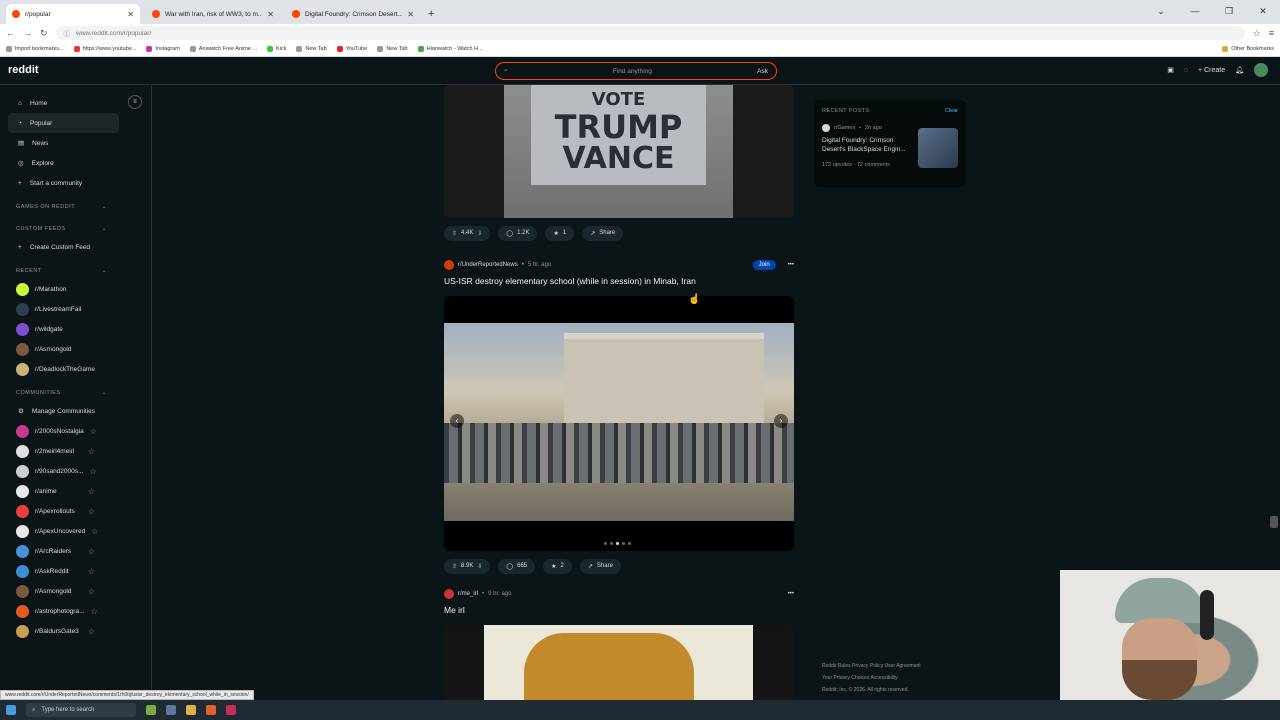 The height and width of the screenshot is (720, 1280). Describe the element at coordinates (171, 710) in the screenshot. I see `task-view-icon` at that location.